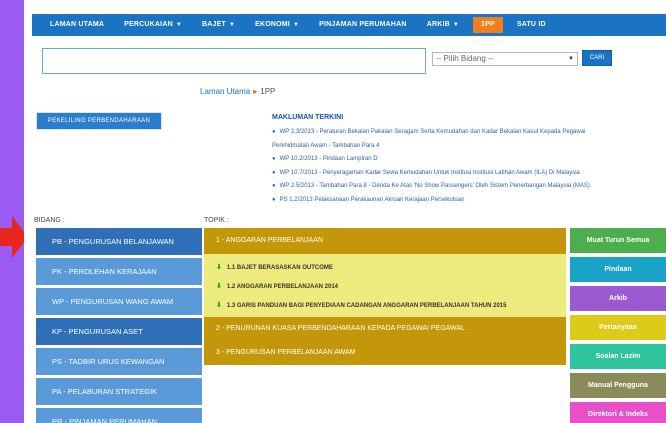 This screenshot has height=423, width=666. Describe the element at coordinates (277, 25) in the screenshot. I see `nav-ekonomi: EKONOMI ▼` at that location.